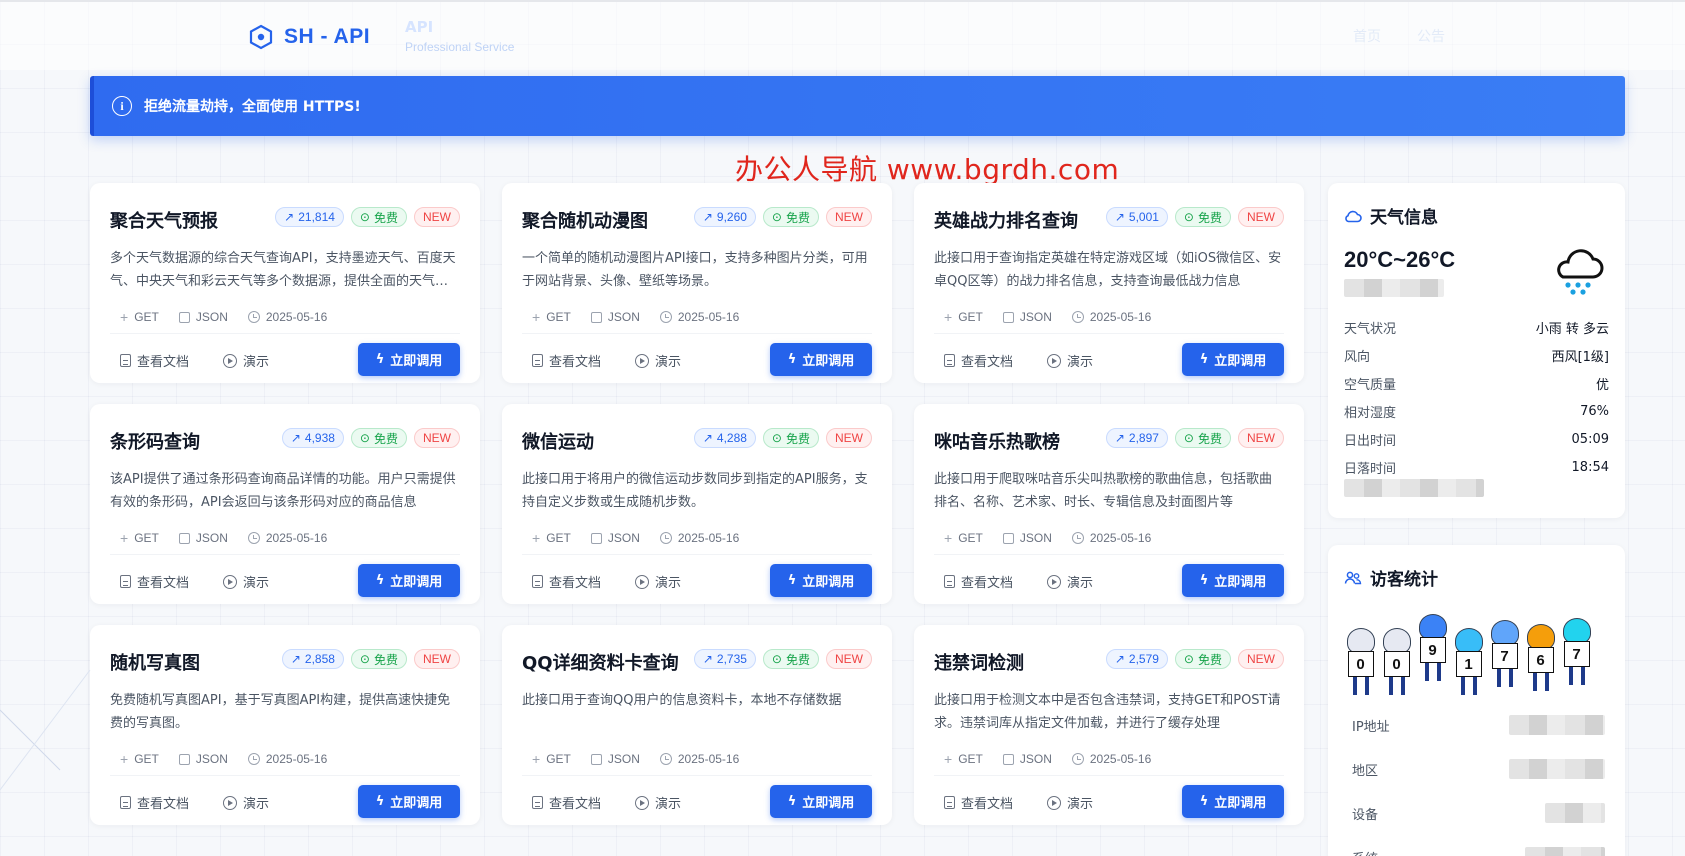 The height and width of the screenshot is (856, 1685). Describe the element at coordinates (585, 220) in the screenshot. I see `api-card-title: 聚合随机动漫图` at that location.